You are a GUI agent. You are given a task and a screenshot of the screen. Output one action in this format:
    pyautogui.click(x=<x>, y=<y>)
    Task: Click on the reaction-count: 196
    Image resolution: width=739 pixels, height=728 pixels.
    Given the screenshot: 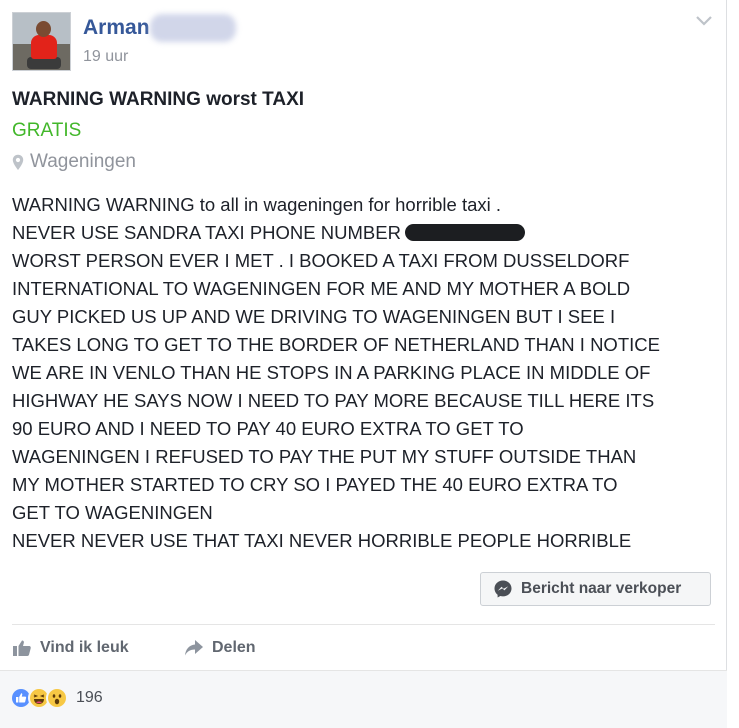 What is the action you would take?
    pyautogui.click(x=89, y=697)
    